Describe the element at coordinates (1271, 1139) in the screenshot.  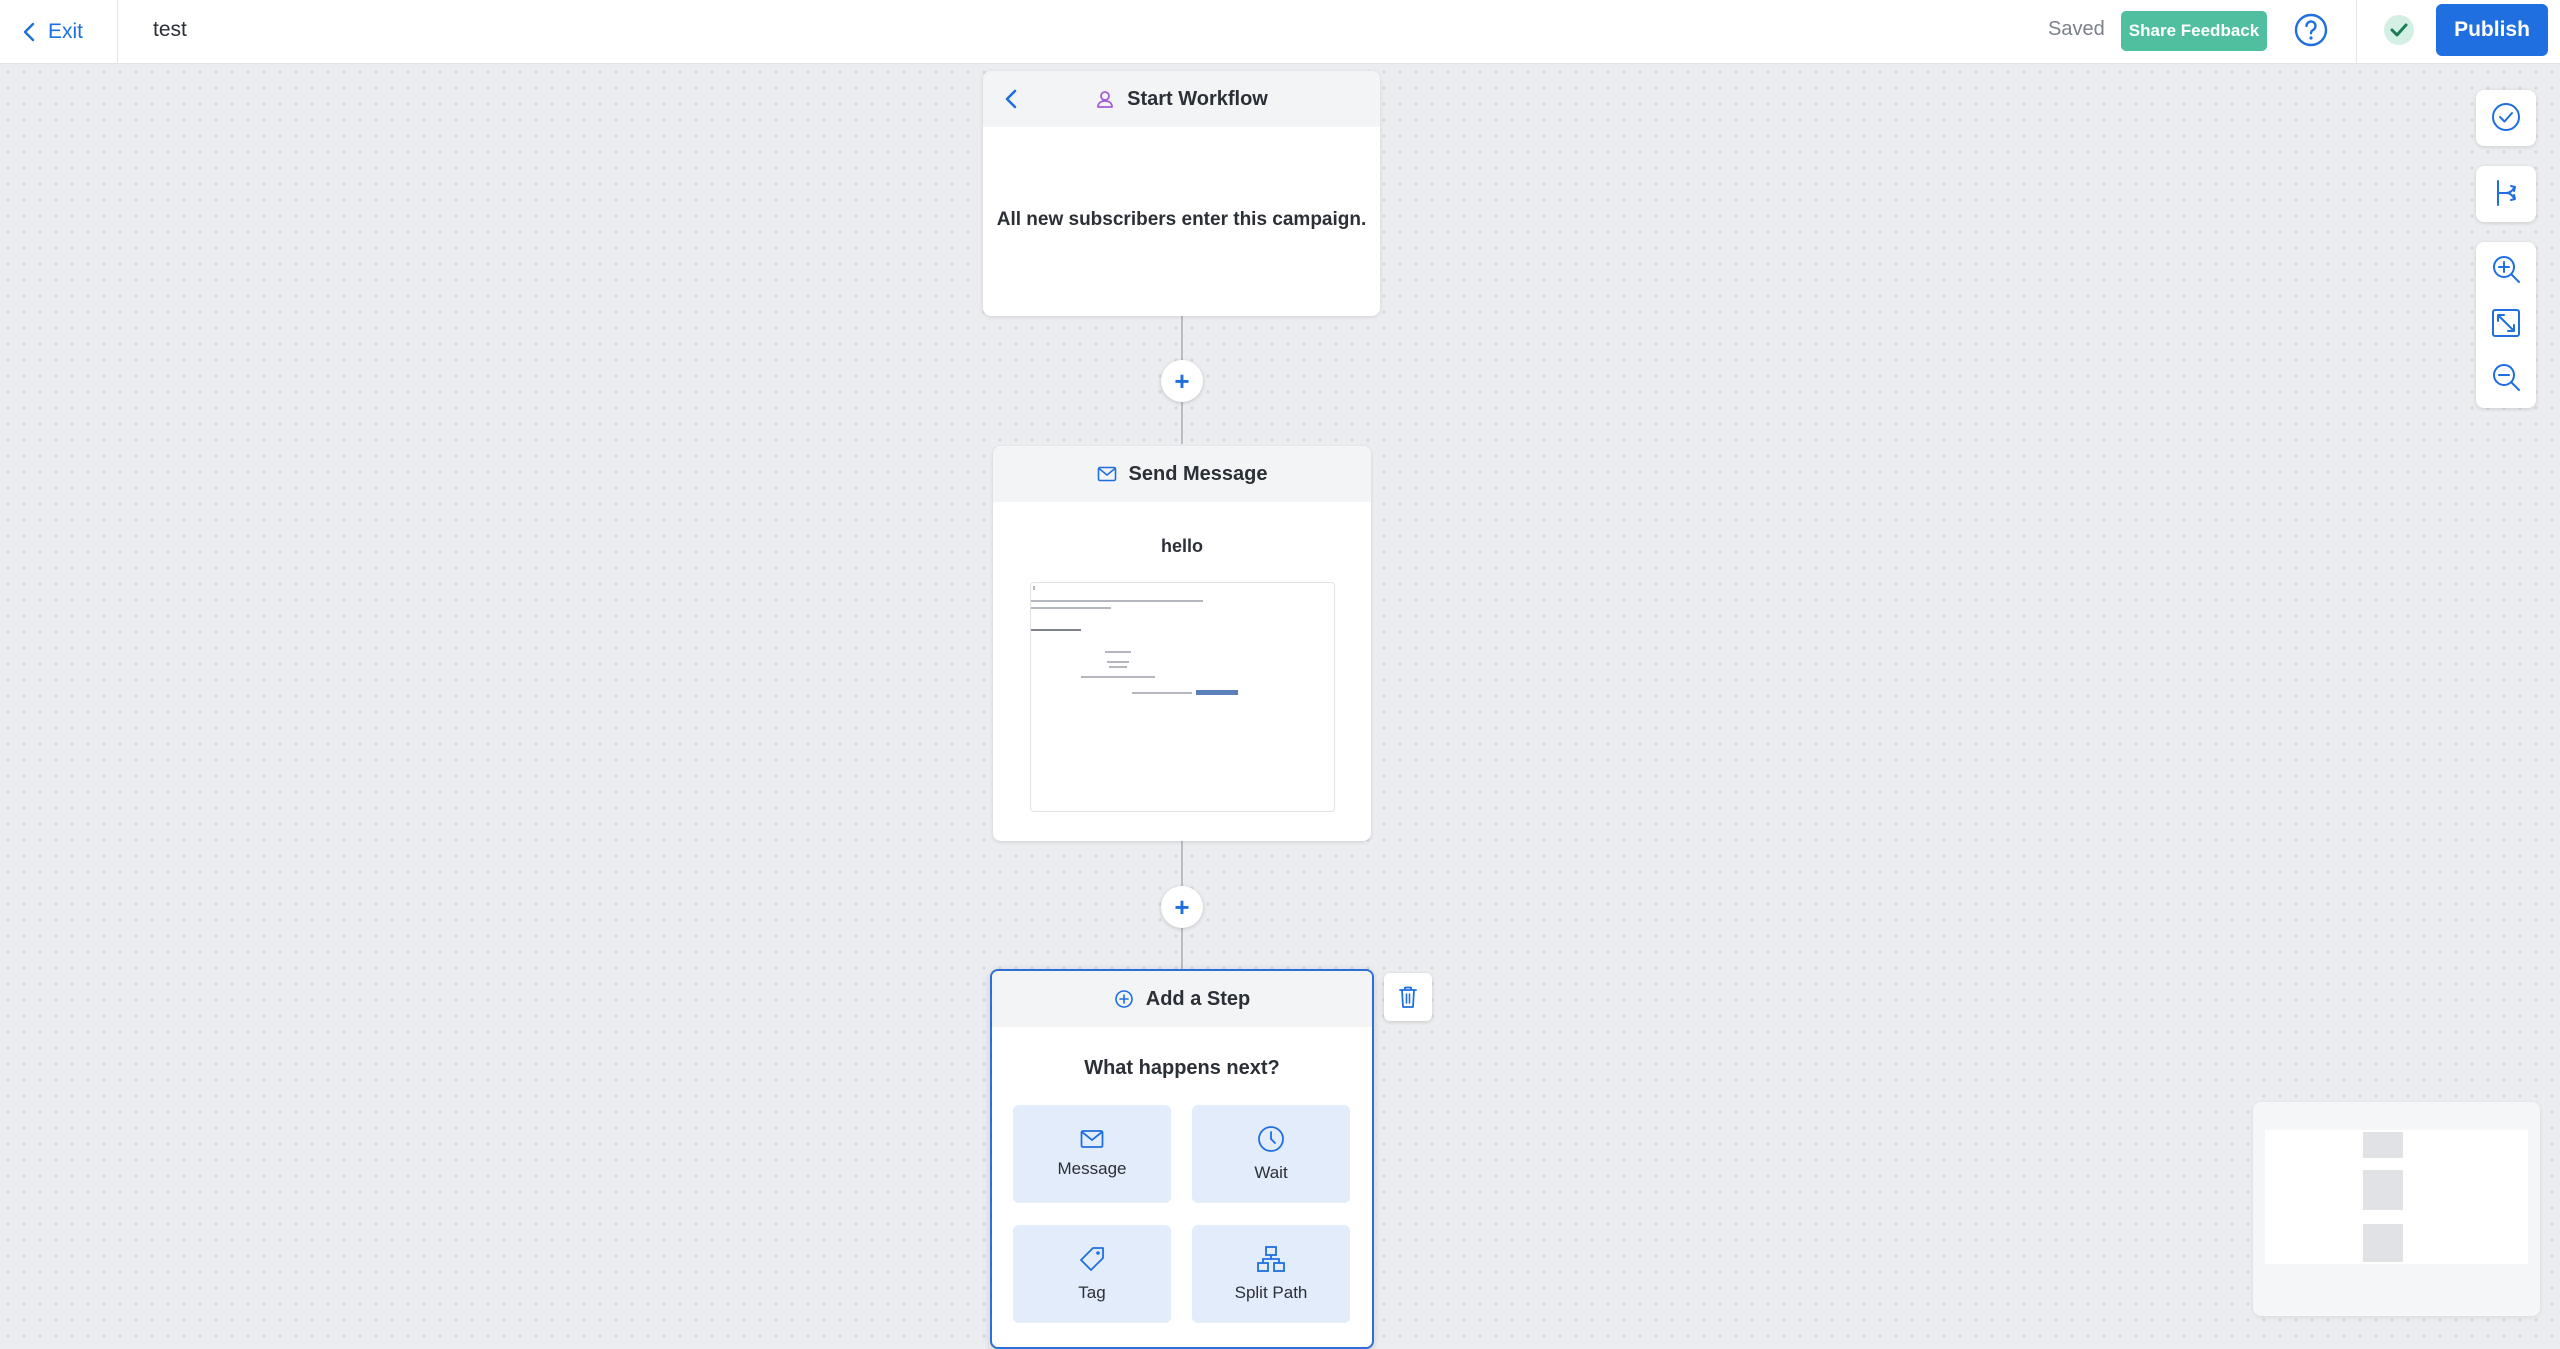
I see `clock-icon` at that location.